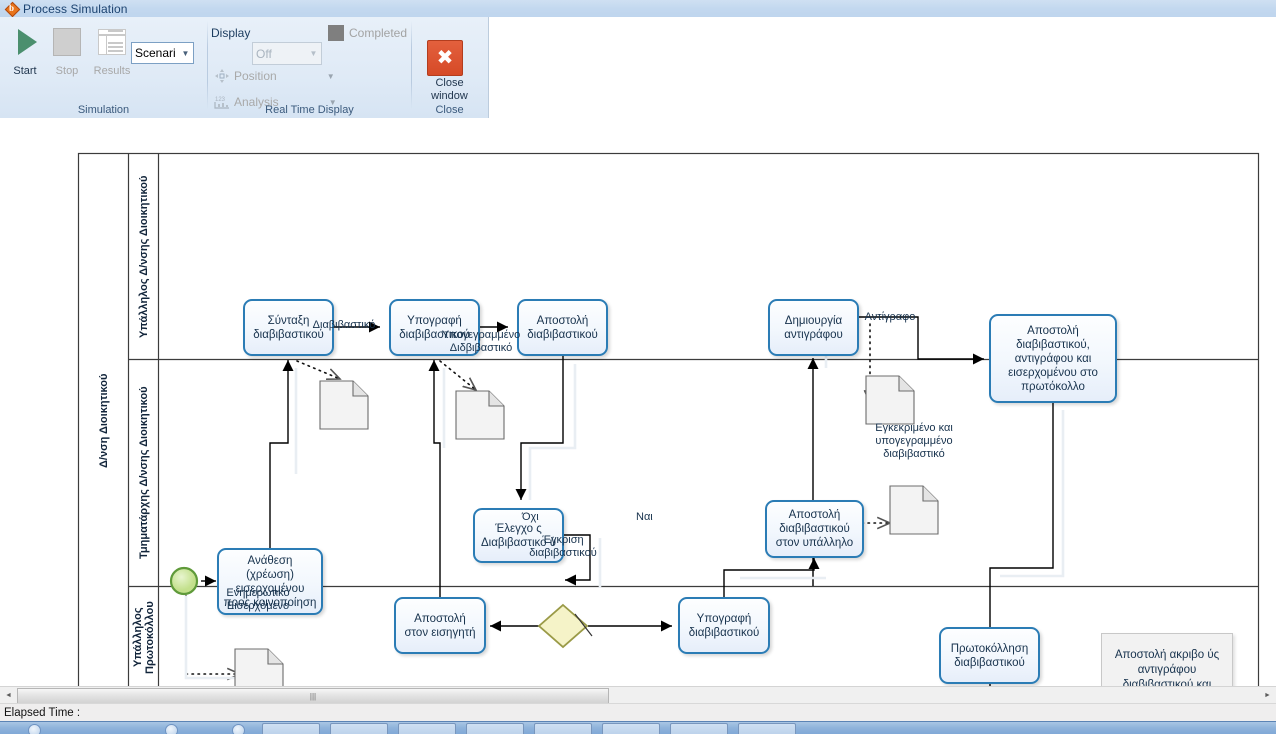  I want to click on results-button-label: Results, so click(112, 71).